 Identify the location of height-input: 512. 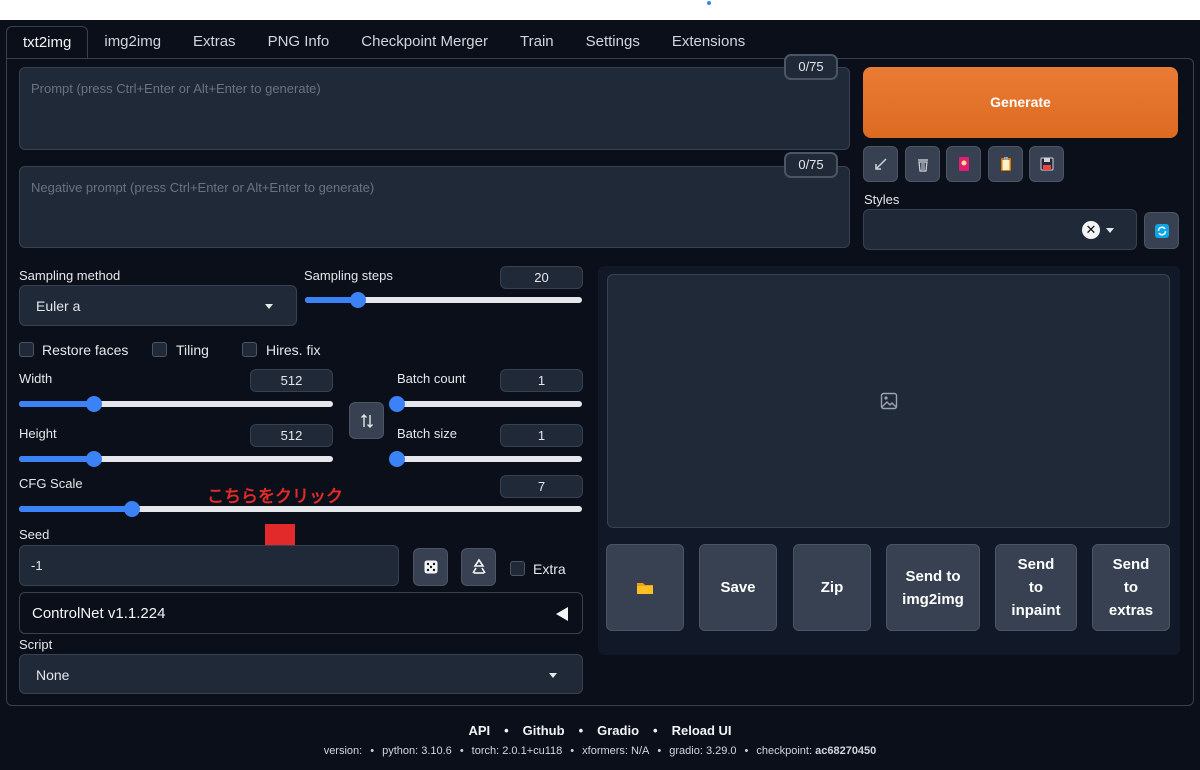
(291, 435).